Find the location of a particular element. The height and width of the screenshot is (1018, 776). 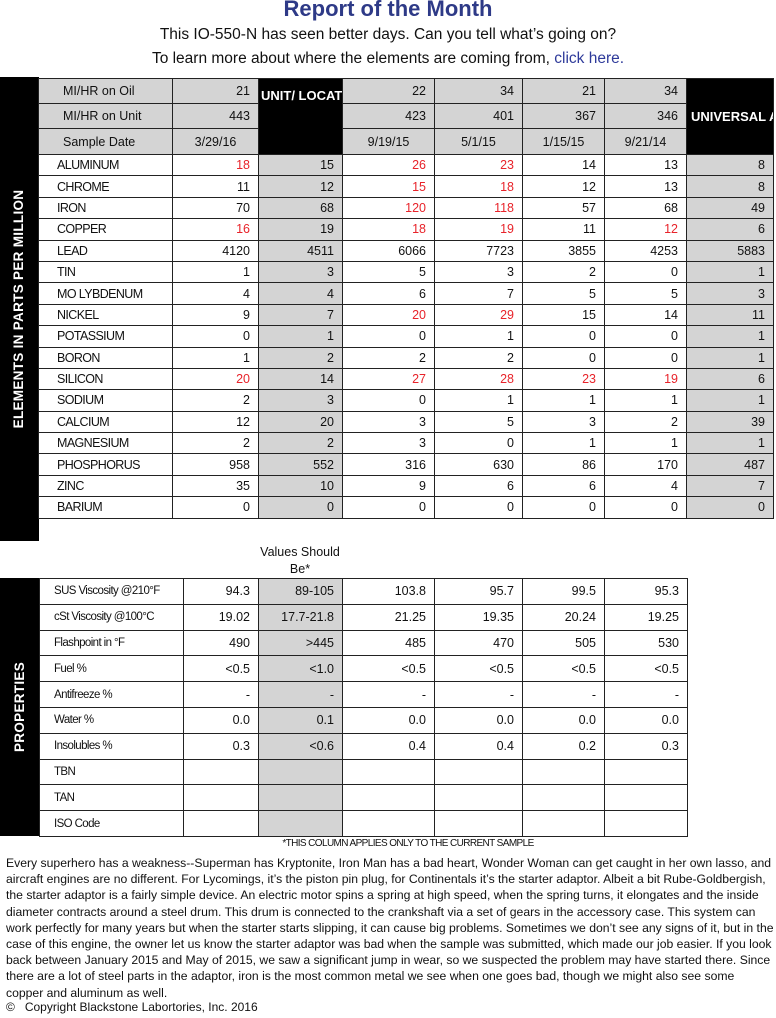

universal-average-value: 5883 is located at coordinates (730, 250).